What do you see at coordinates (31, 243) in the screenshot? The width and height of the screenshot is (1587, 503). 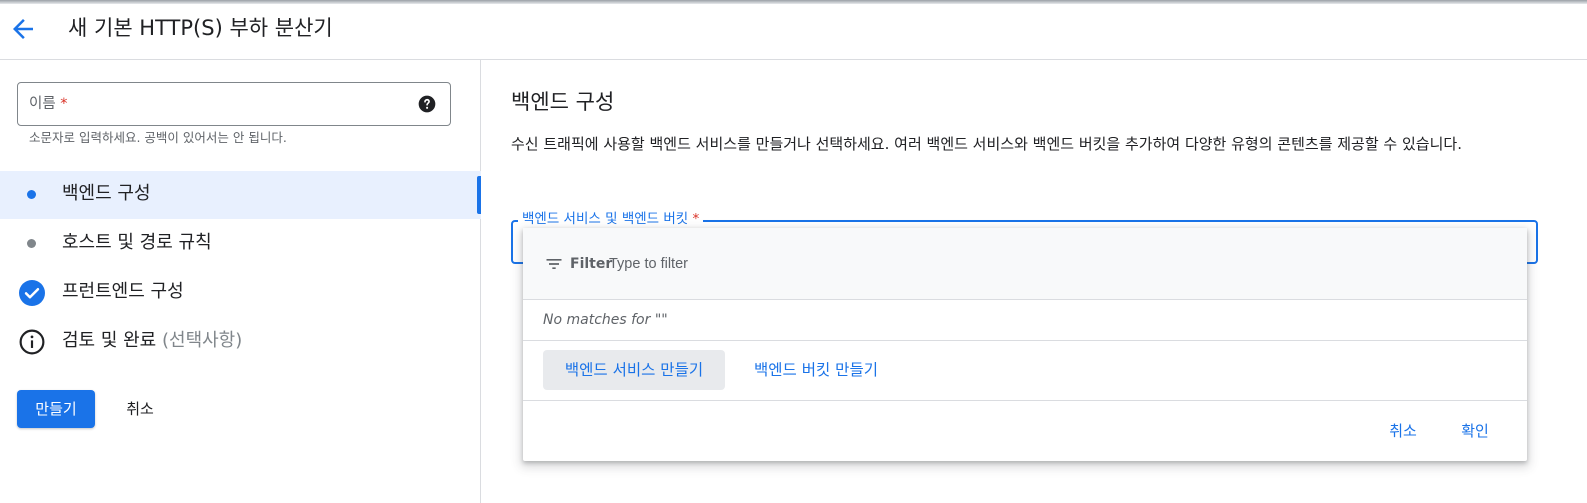 I see `step-dot-icon` at bounding box center [31, 243].